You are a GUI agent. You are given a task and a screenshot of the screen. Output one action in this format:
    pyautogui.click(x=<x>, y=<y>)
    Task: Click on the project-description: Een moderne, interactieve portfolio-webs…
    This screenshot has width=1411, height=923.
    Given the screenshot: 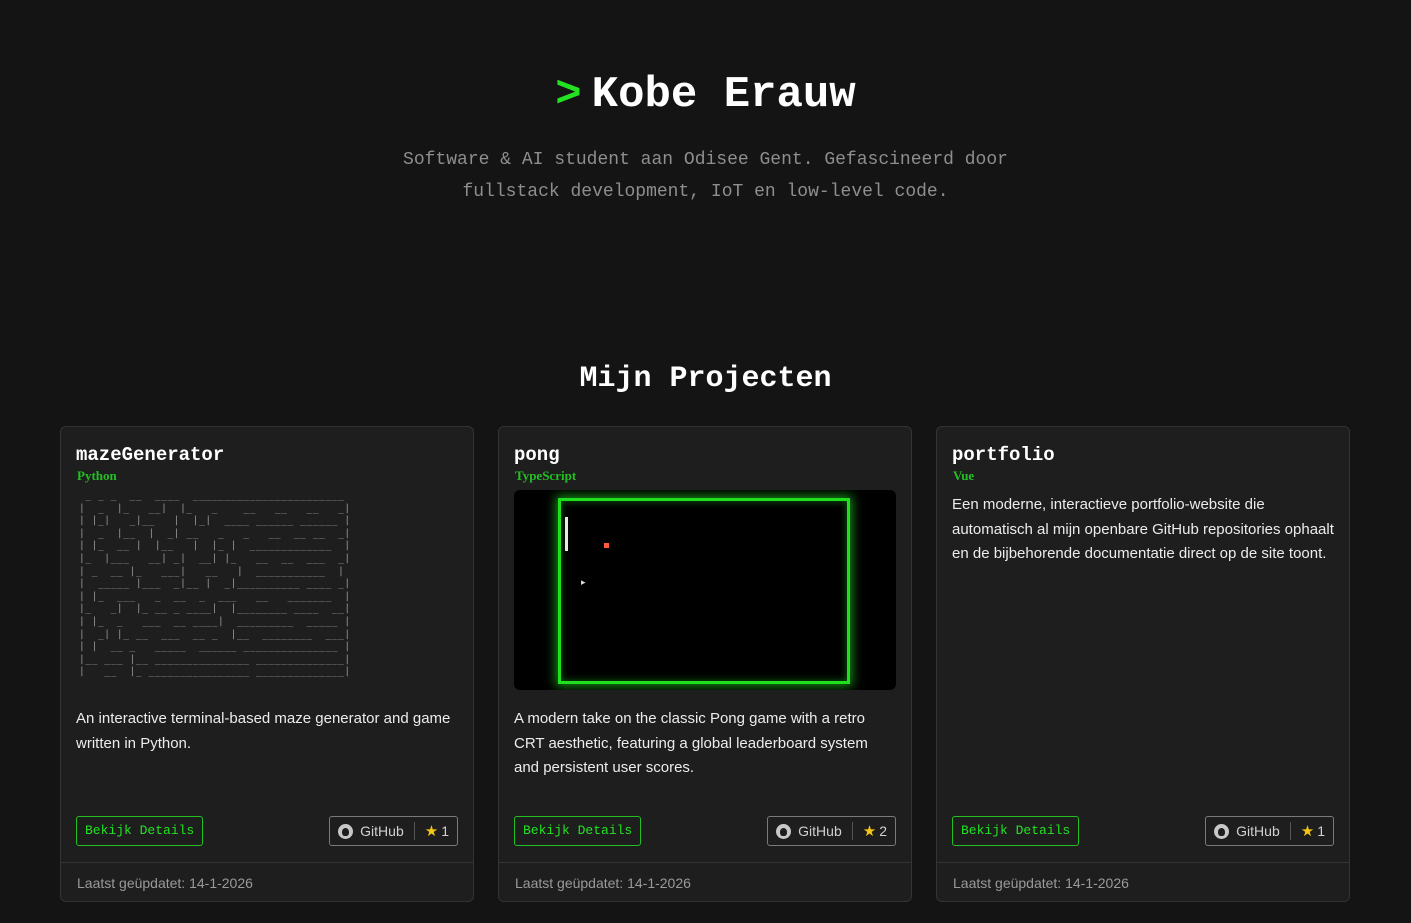 What is the action you would take?
    pyautogui.click(x=1143, y=529)
    